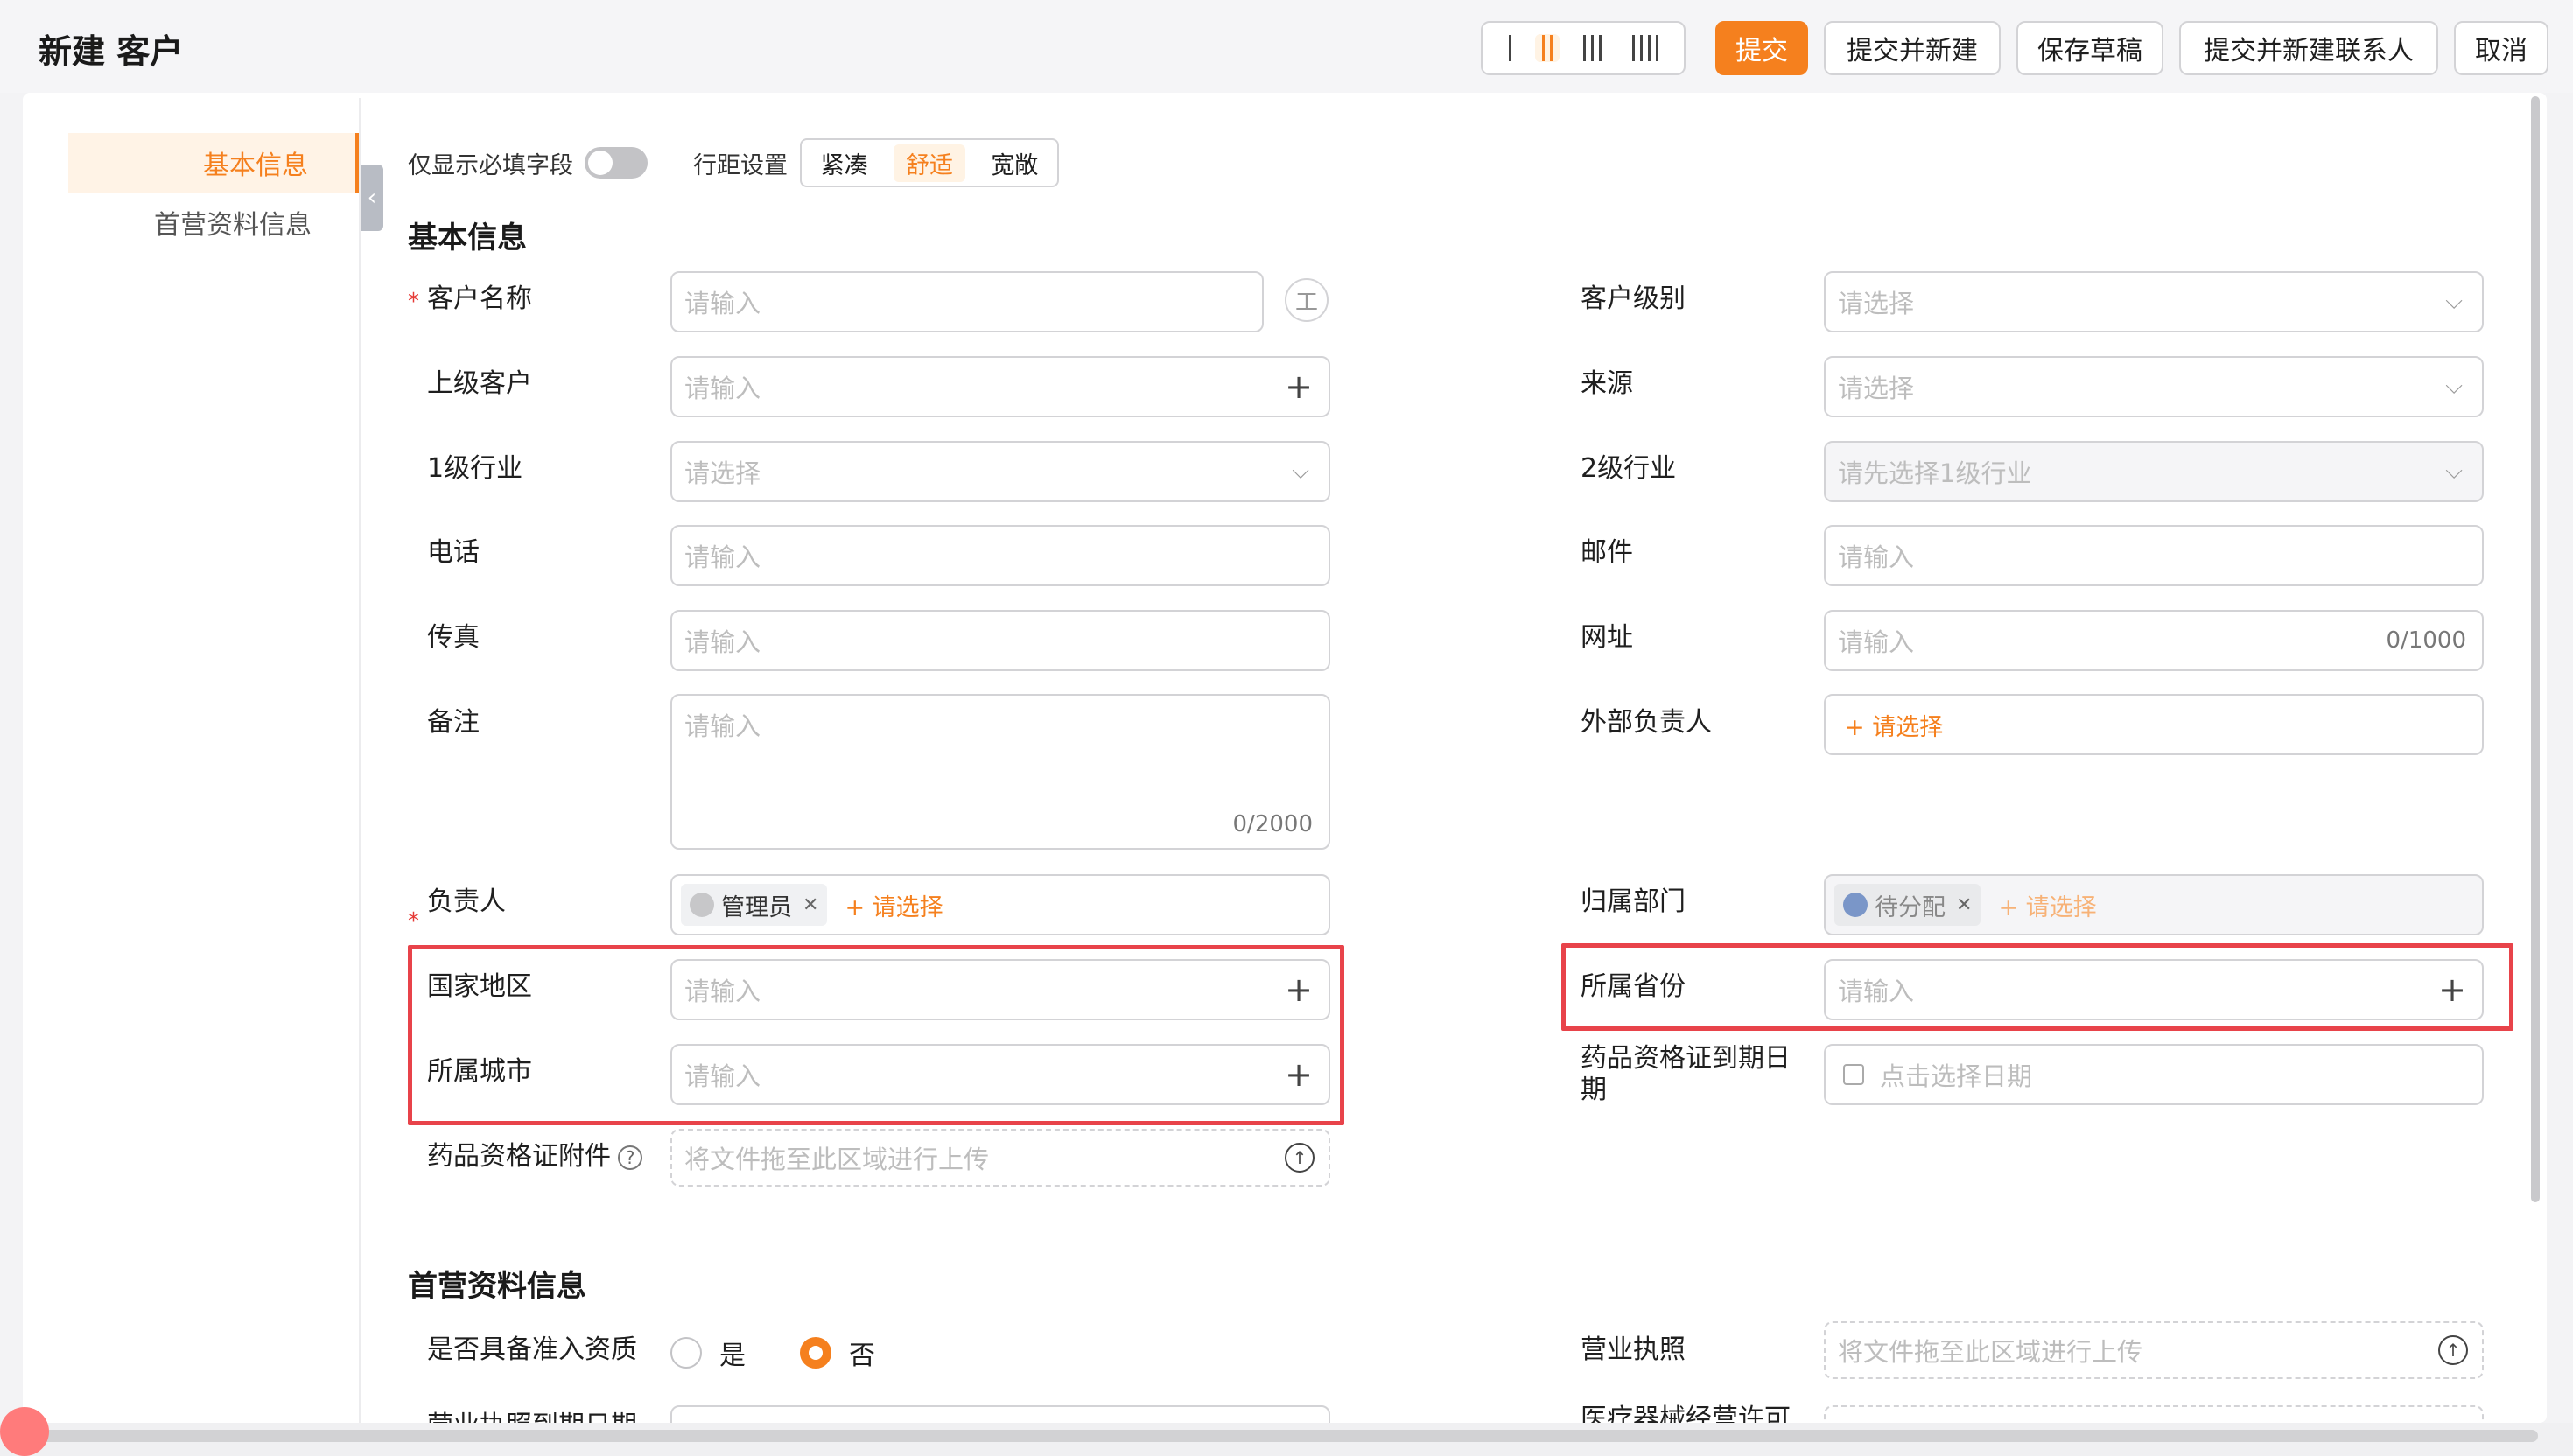  I want to click on fax-label: 传真, so click(453, 637).